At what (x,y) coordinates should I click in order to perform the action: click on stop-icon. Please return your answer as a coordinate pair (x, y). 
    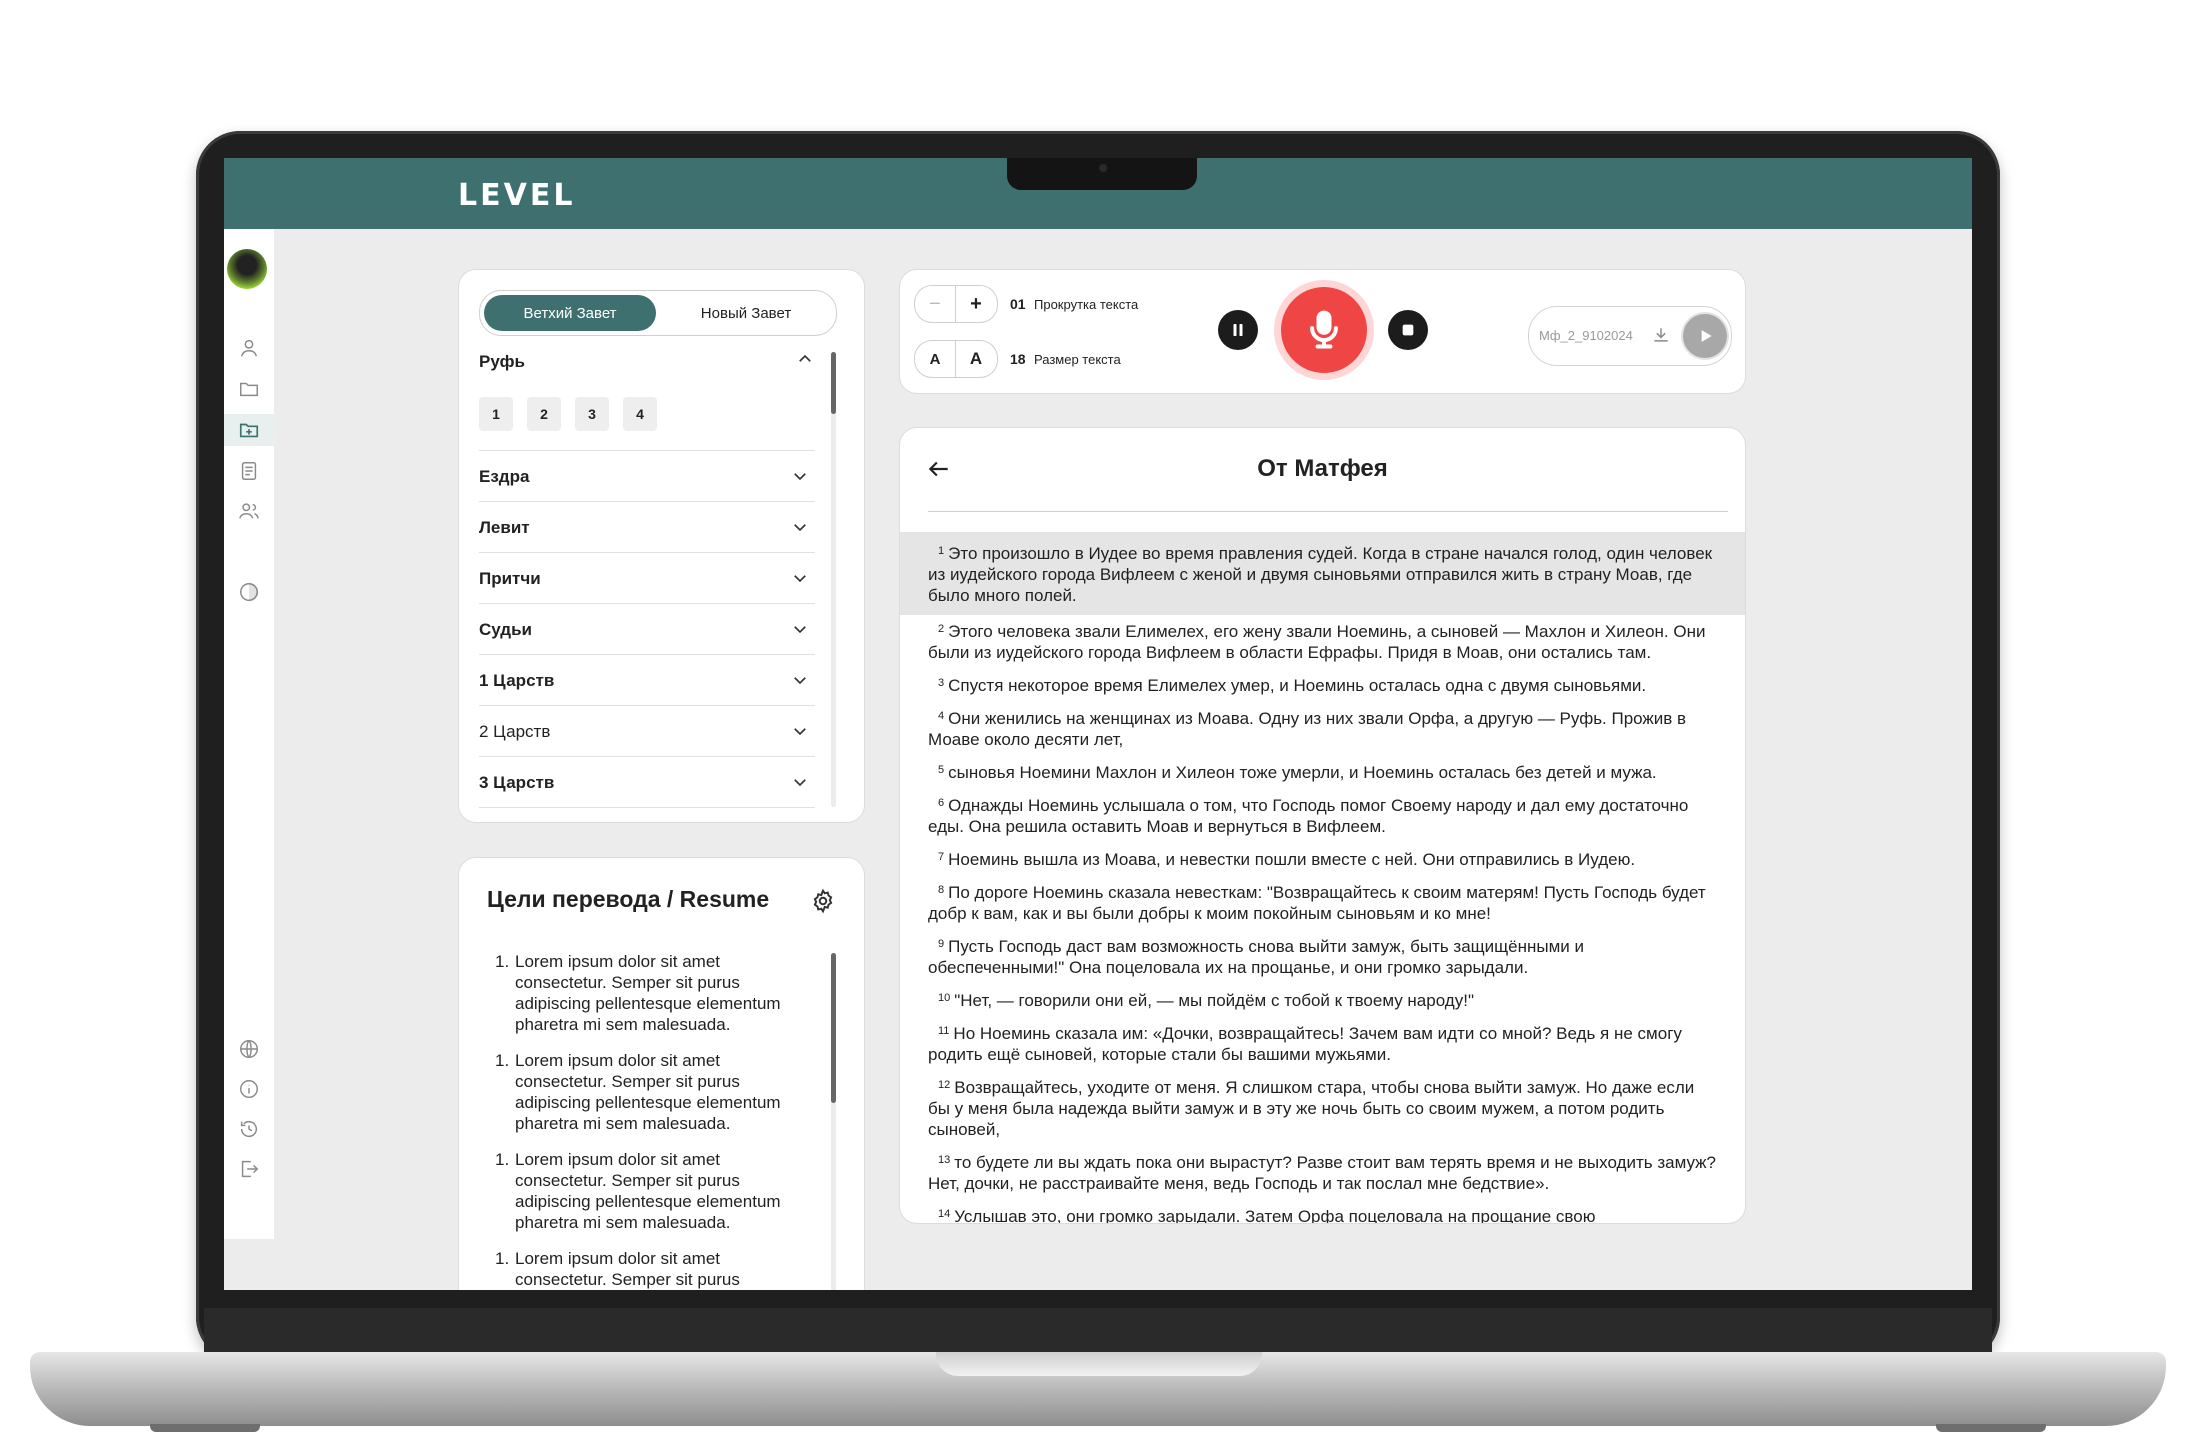
    Looking at the image, I should click on (1408, 330).